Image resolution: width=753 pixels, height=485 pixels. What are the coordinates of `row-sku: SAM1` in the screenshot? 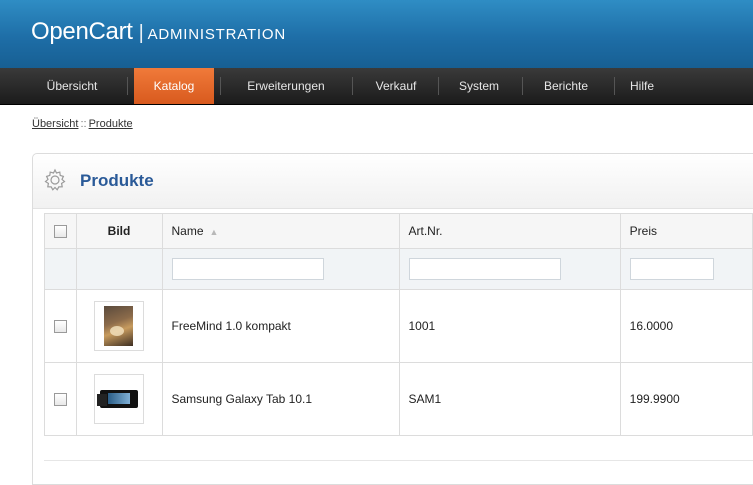 It's located at (509, 399).